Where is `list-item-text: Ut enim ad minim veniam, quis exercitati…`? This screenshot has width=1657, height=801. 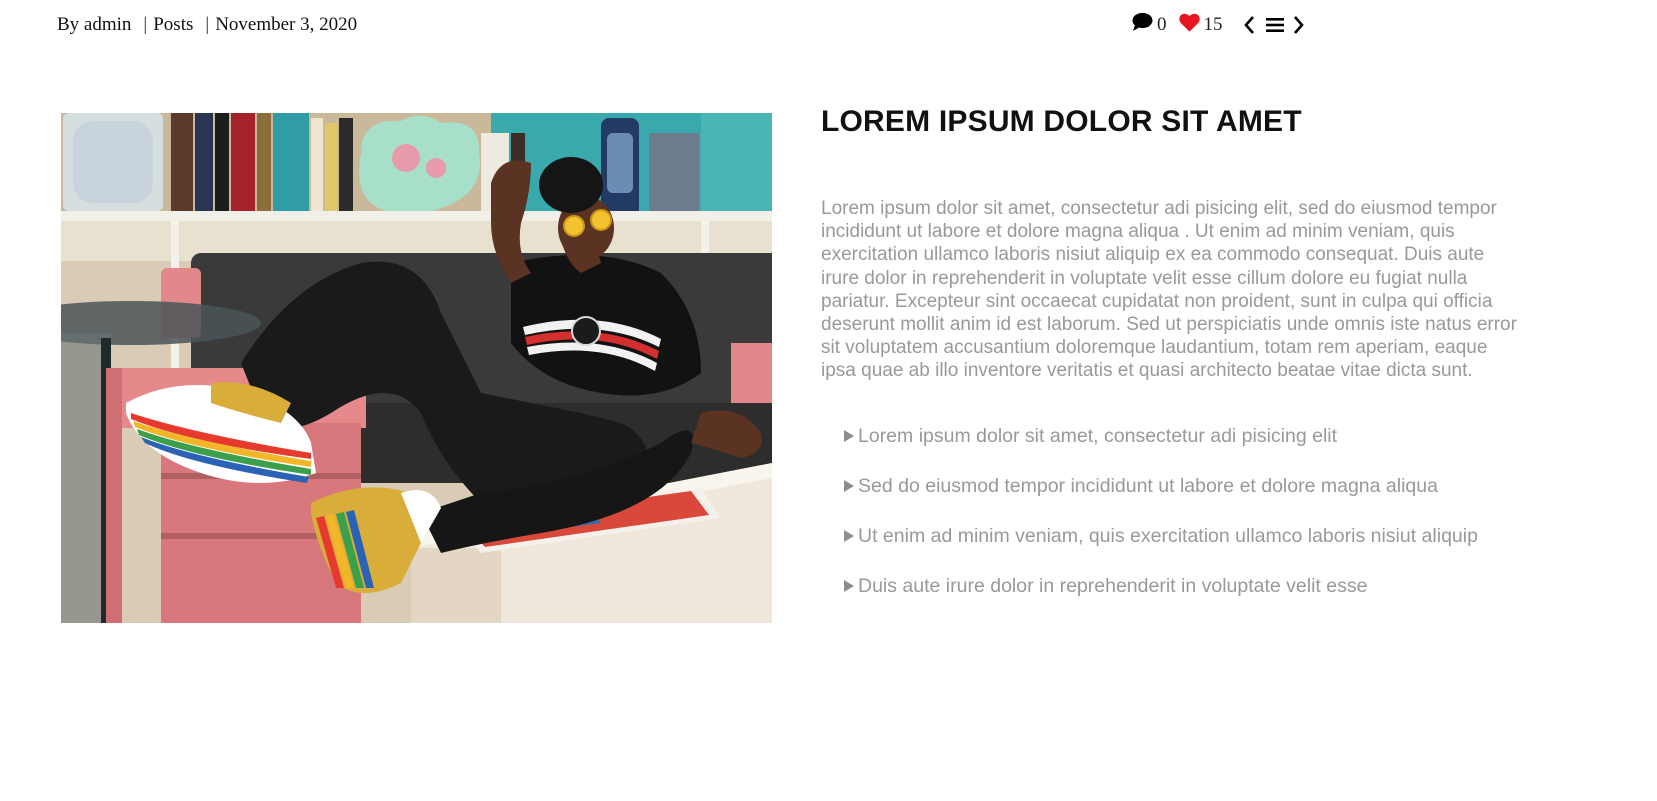
list-item-text: Ut enim ad minim veniam, quis exercitati… is located at coordinates (1168, 535).